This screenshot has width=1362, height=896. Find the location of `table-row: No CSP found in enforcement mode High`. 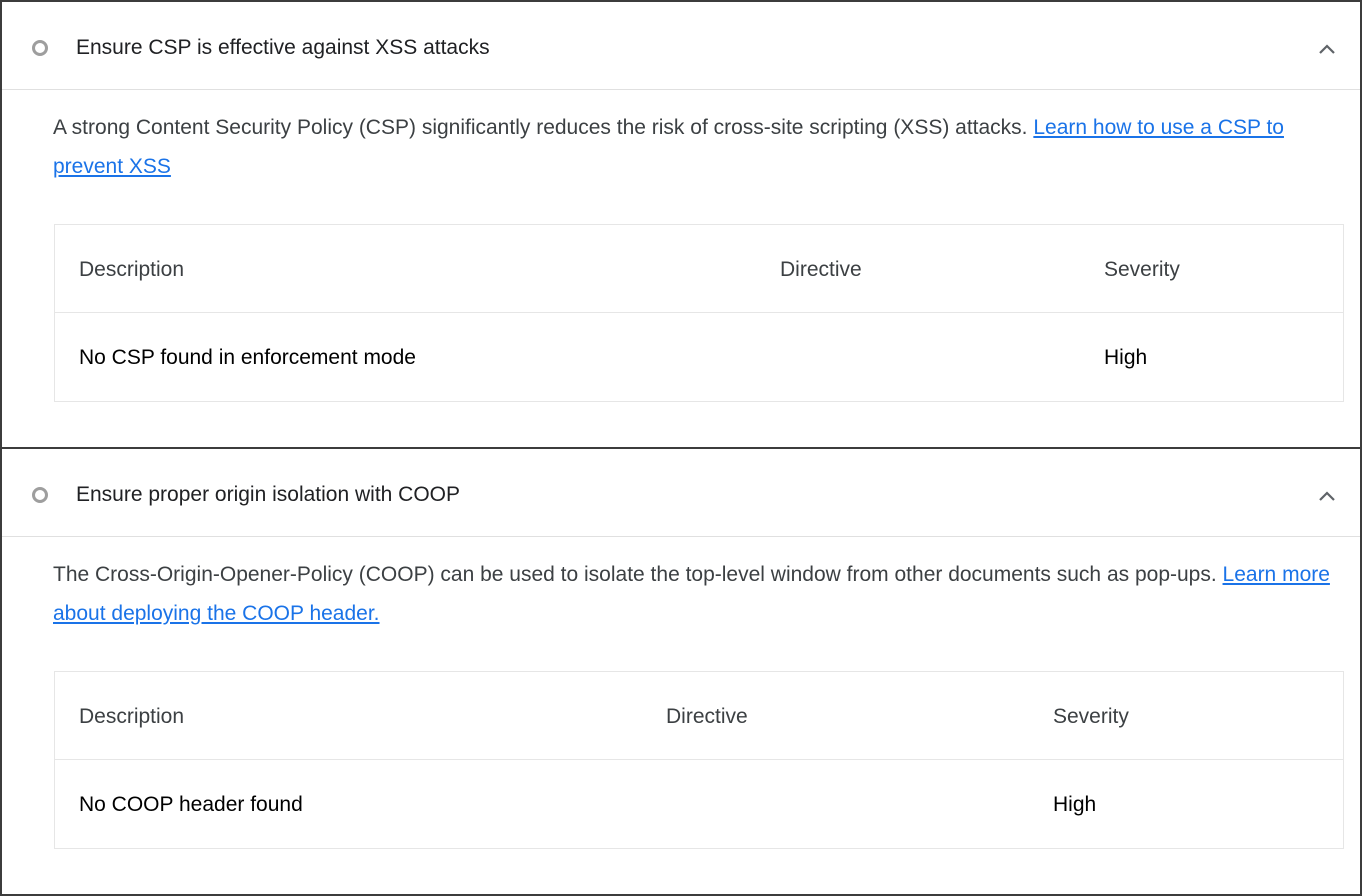

table-row: No CSP found in enforcement mode High is located at coordinates (699, 357).